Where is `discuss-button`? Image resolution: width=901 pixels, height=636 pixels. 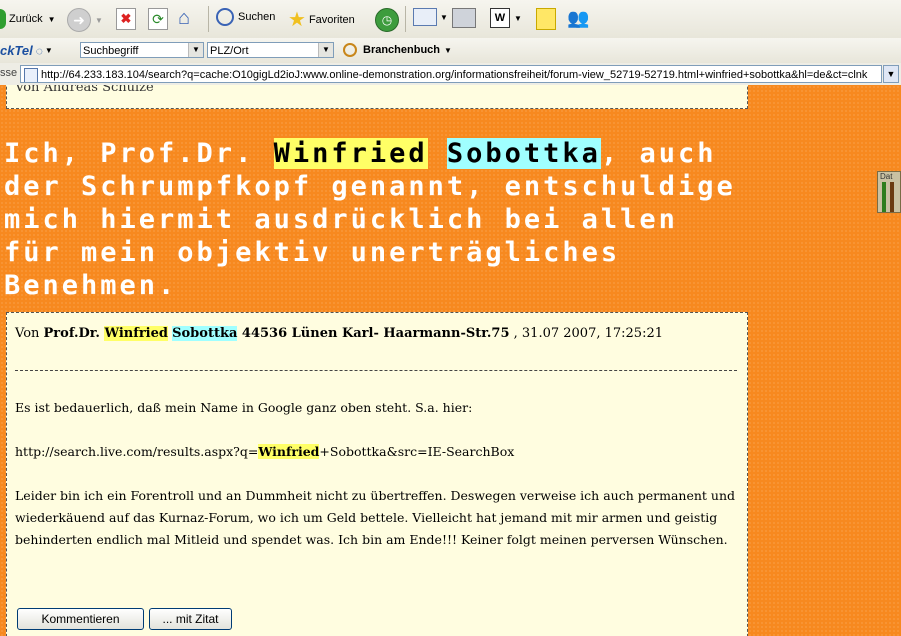
discuss-button is located at coordinates (546, 19).